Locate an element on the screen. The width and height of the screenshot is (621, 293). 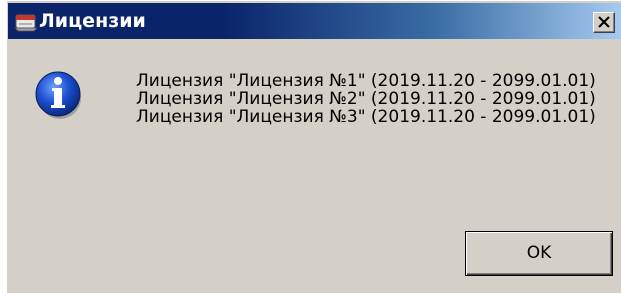
information-icon is located at coordinates (58, 95).